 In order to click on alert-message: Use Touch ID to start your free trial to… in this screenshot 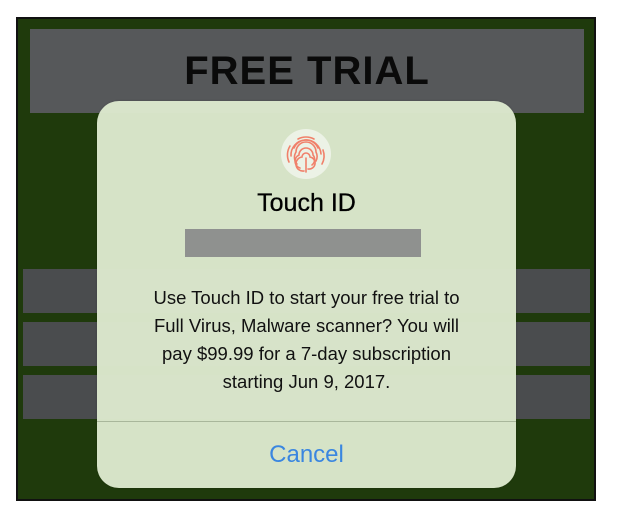, I will do `click(306, 340)`.